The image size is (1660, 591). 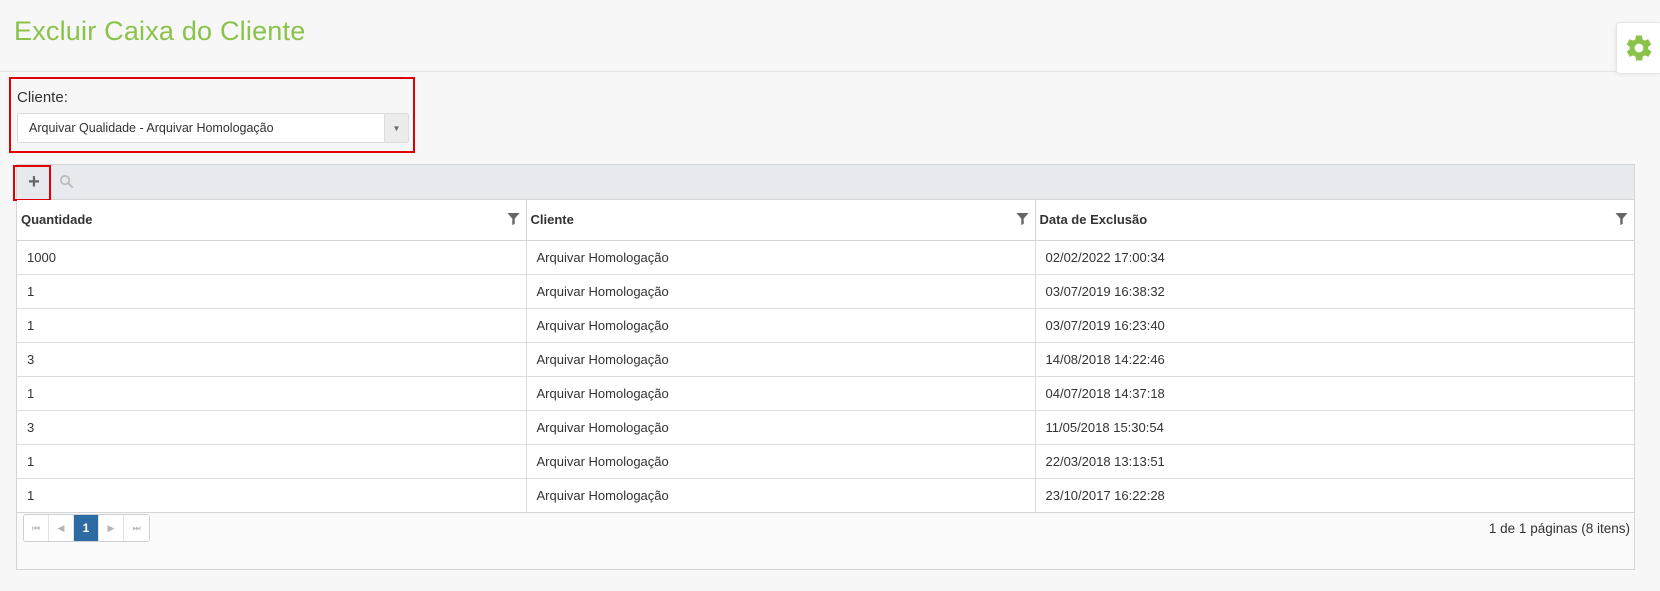 I want to click on search-button, so click(x=68, y=183).